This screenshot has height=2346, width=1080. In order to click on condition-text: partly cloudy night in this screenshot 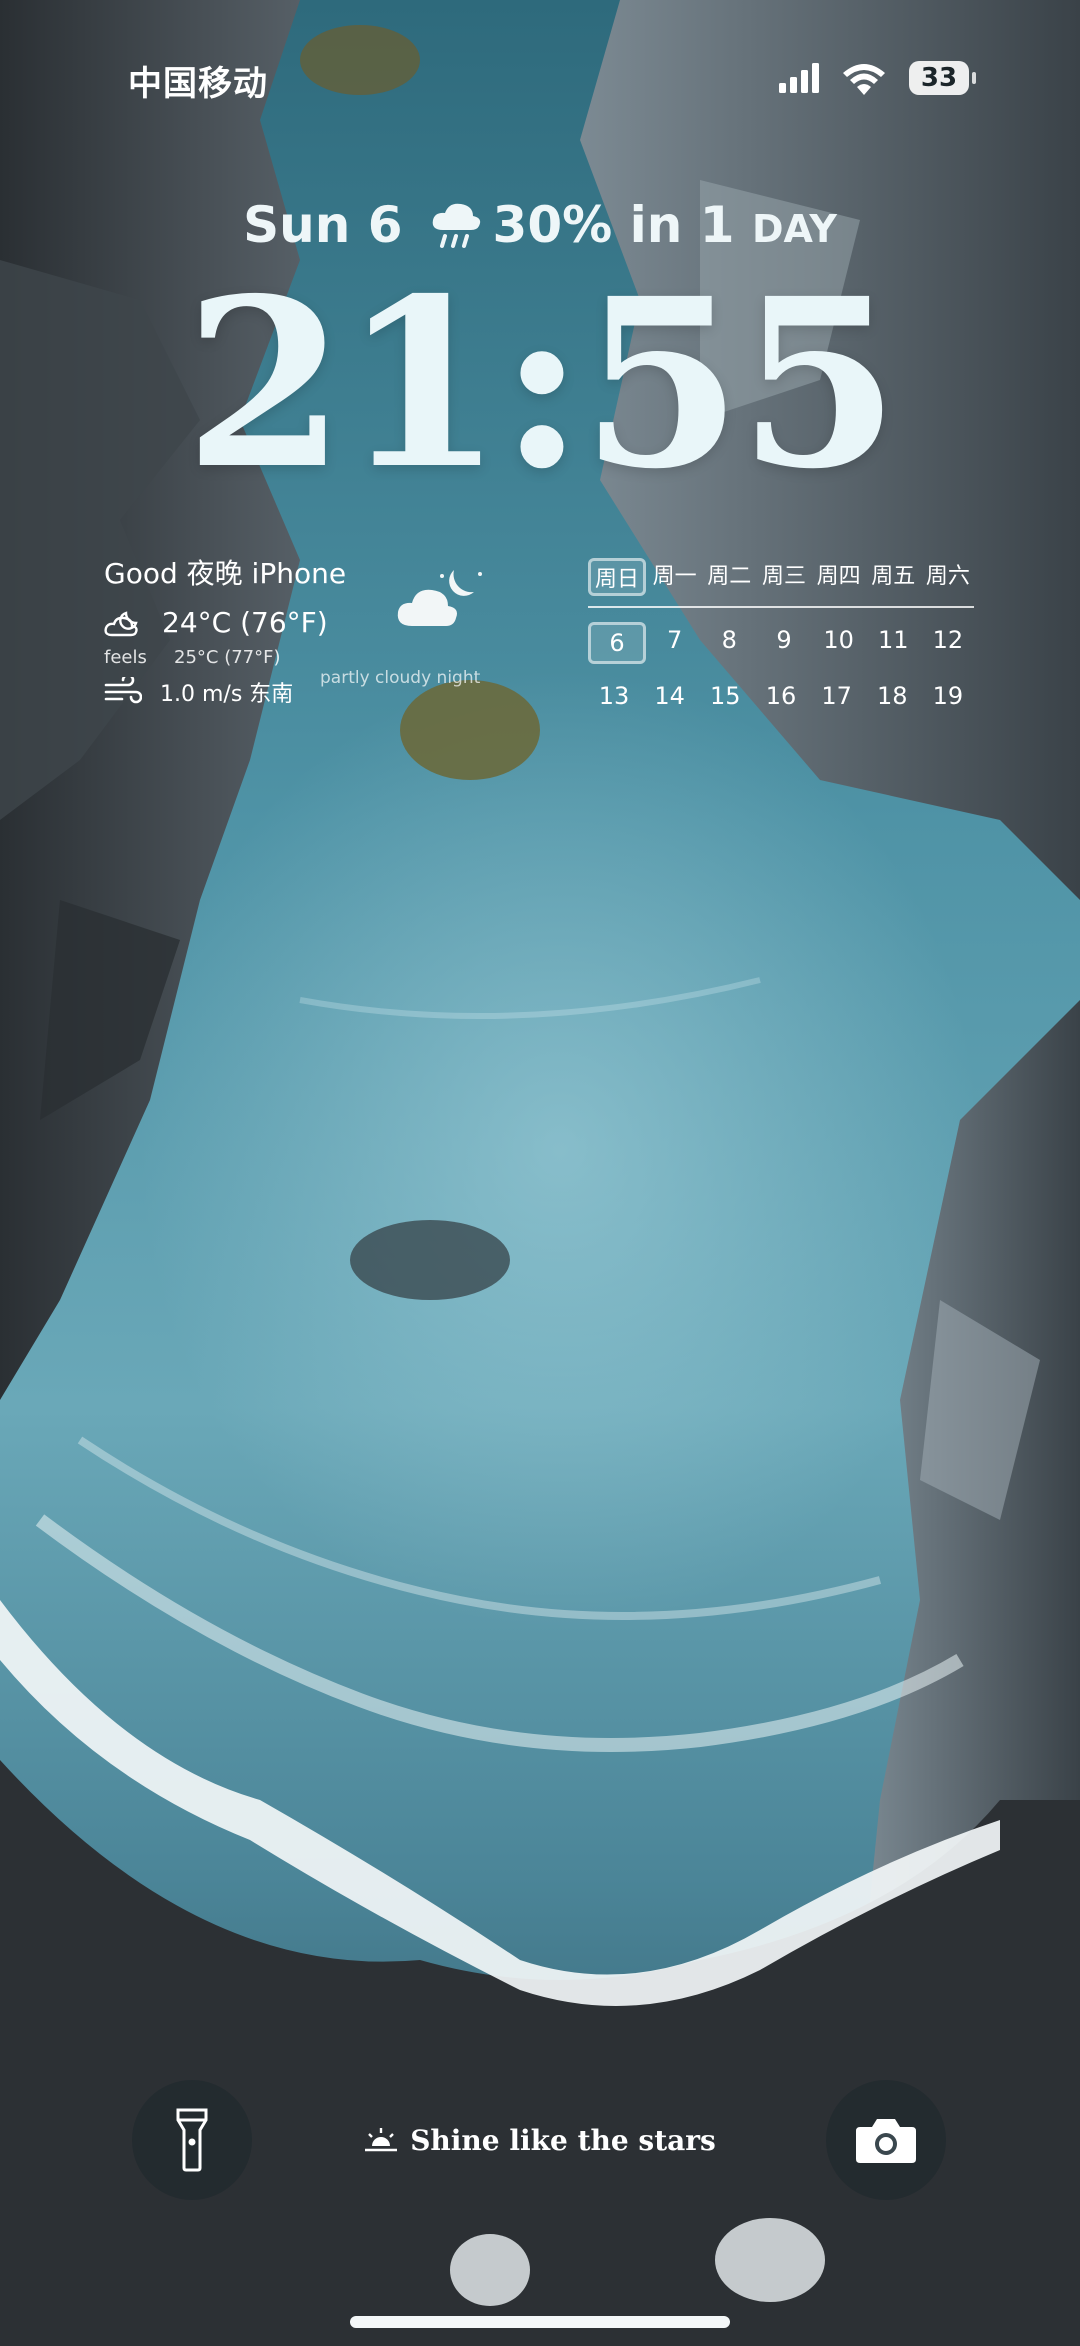, I will do `click(400, 678)`.